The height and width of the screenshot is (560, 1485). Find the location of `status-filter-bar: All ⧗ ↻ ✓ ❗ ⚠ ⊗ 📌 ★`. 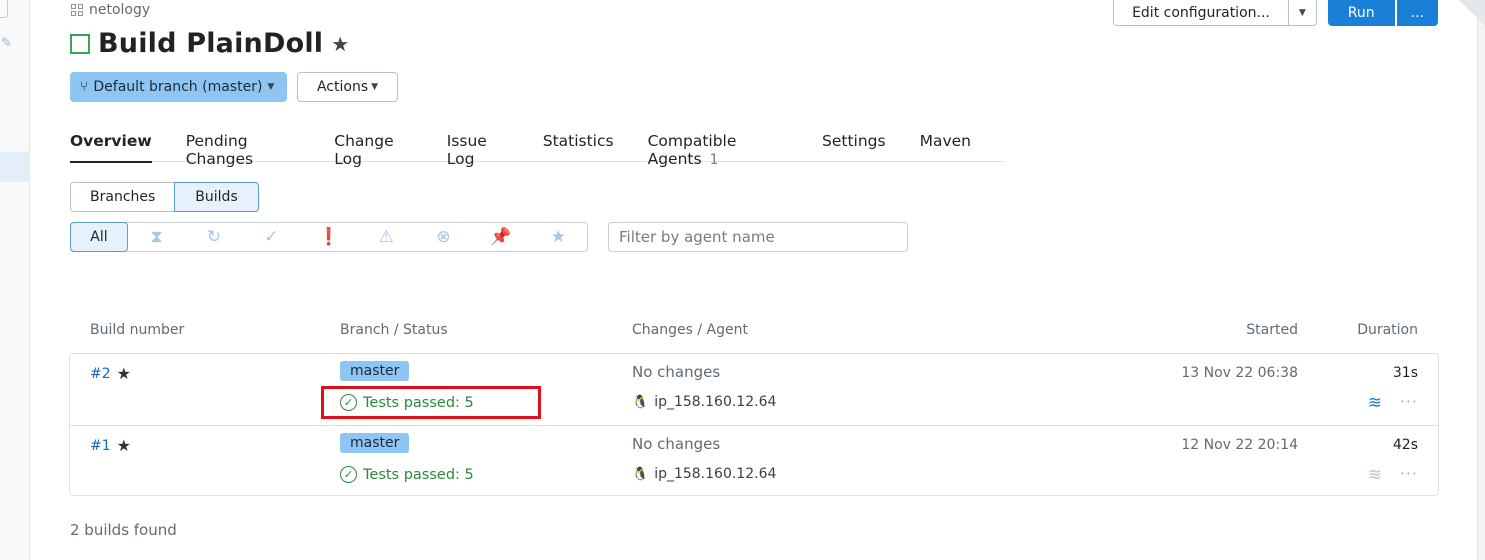

status-filter-bar: All ⧗ ↻ ✓ ❗ ⚠ ⊗ 📌 ★ is located at coordinates (329, 237).